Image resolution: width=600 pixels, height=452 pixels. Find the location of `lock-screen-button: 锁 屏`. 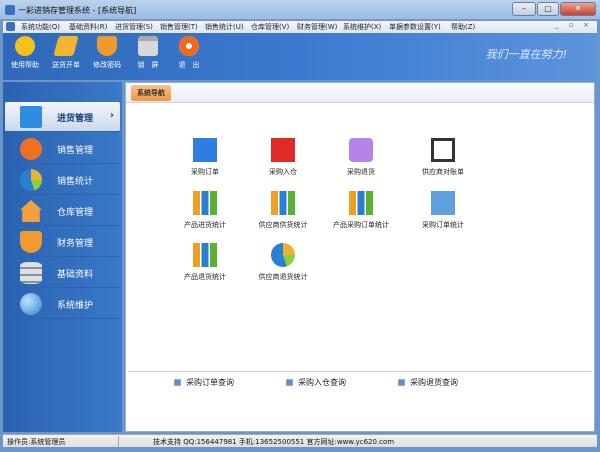

lock-screen-button: 锁 屏 is located at coordinates (148, 53).